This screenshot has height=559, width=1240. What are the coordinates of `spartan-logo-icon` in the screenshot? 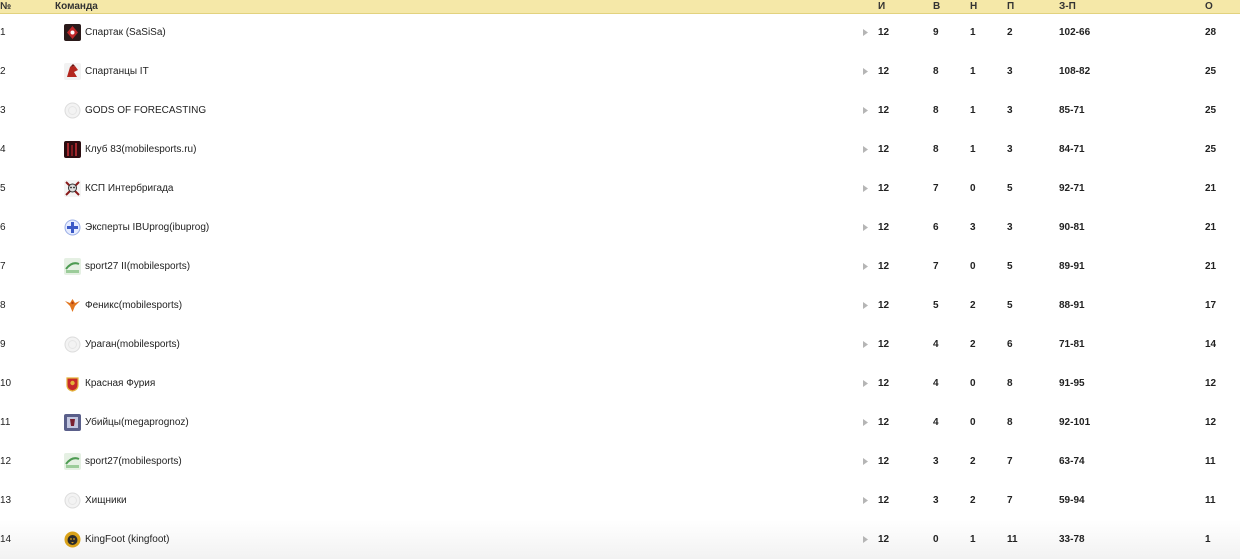 It's located at (72, 71).